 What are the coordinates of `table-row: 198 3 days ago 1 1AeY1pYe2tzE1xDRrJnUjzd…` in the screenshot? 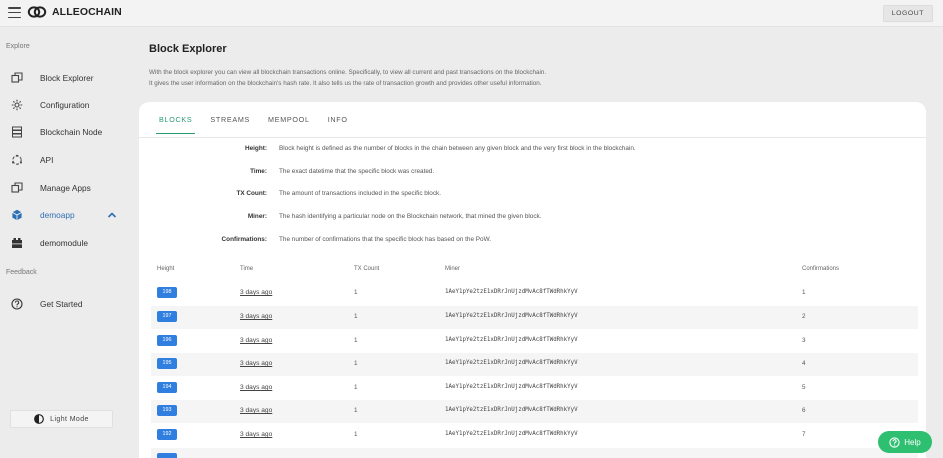 It's located at (534, 293).